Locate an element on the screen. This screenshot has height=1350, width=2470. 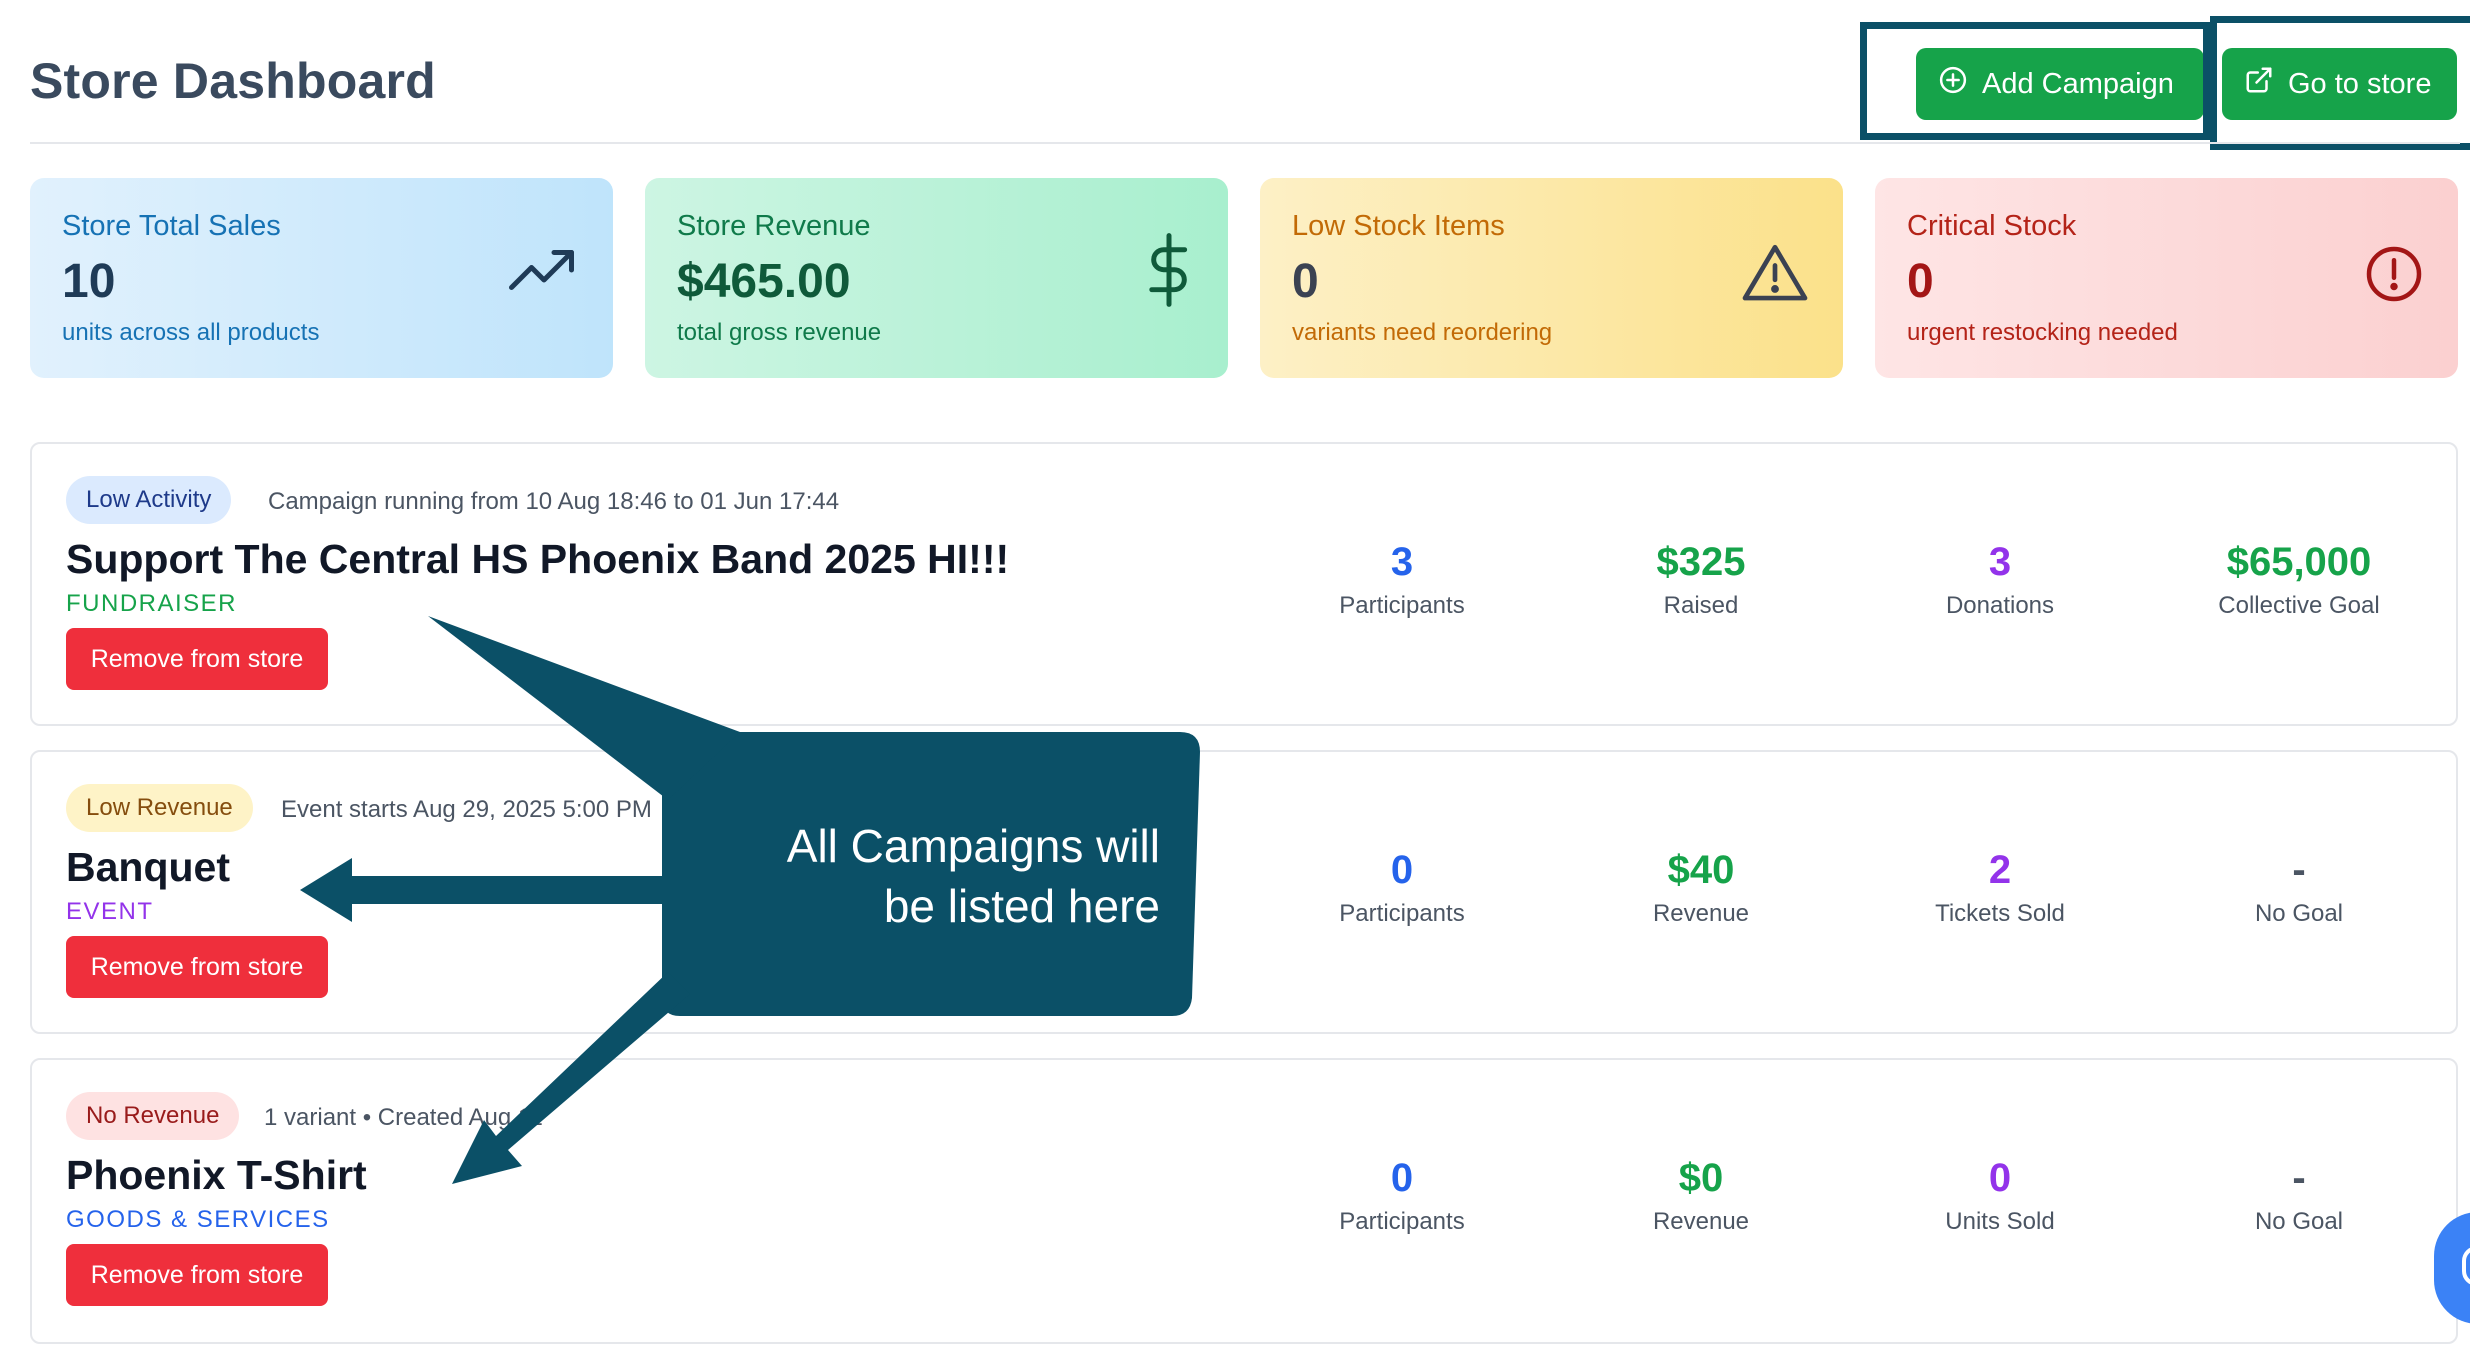
annotation-line: All Campaigns will is located at coordinates (973, 846).